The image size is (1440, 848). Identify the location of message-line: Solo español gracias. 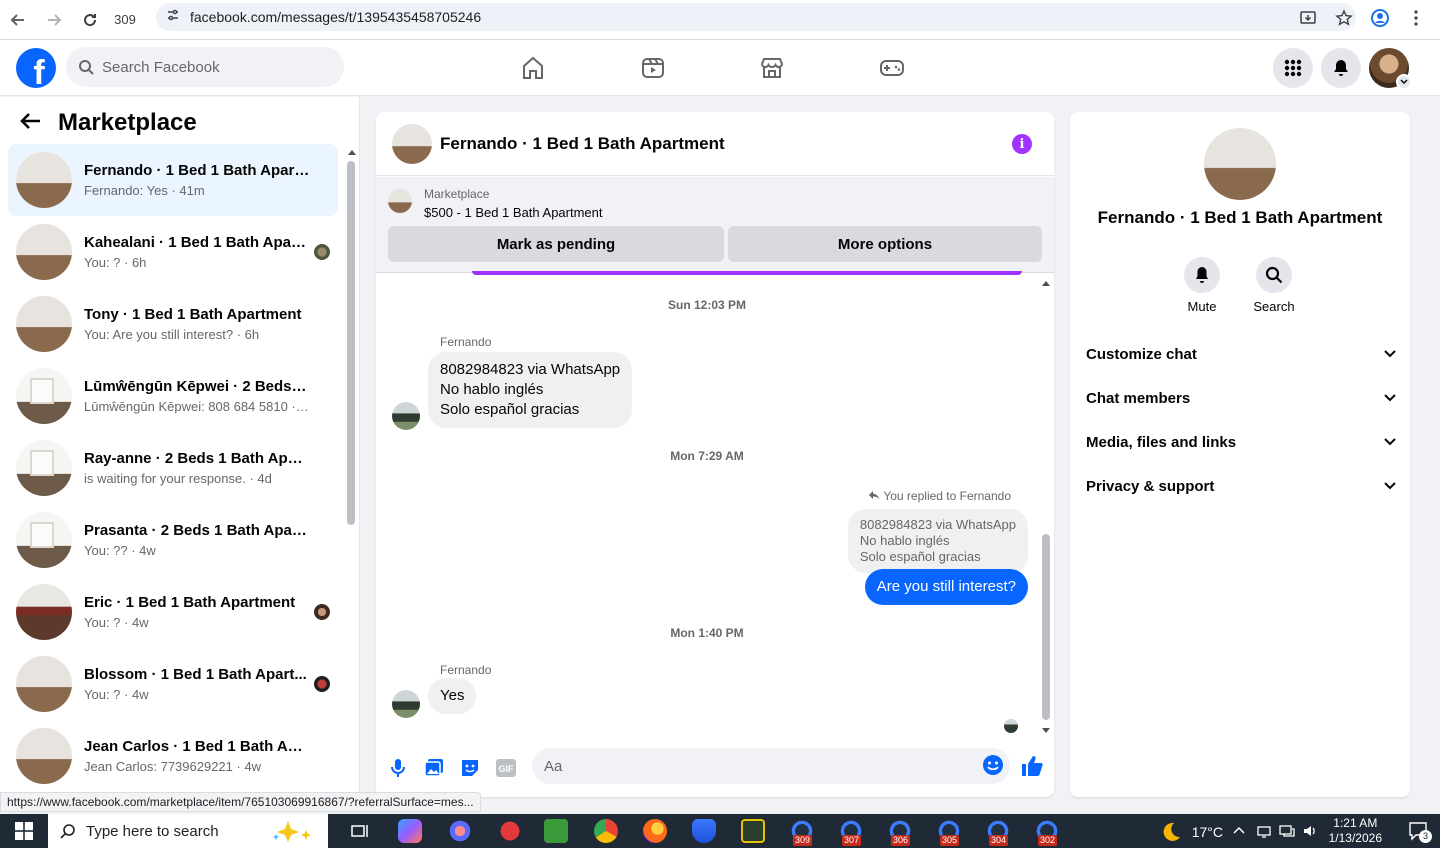
(510, 409).